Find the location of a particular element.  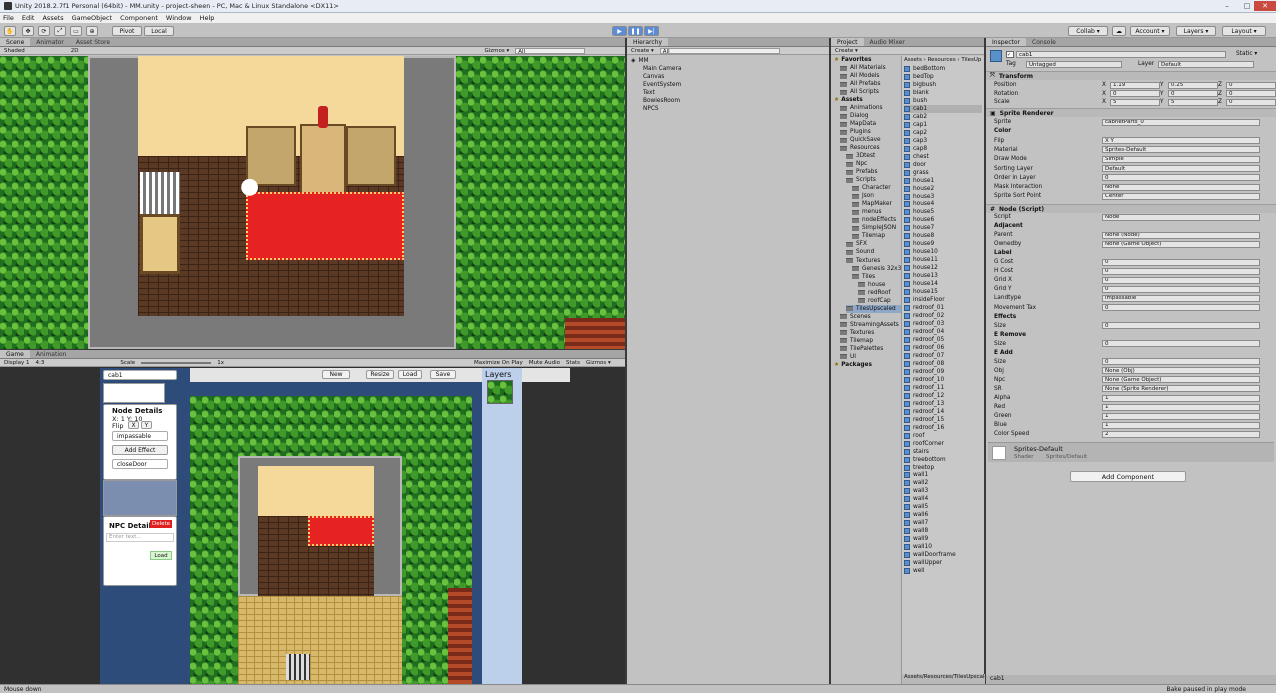

project-folder: All Models is located at coordinates (859, 76).